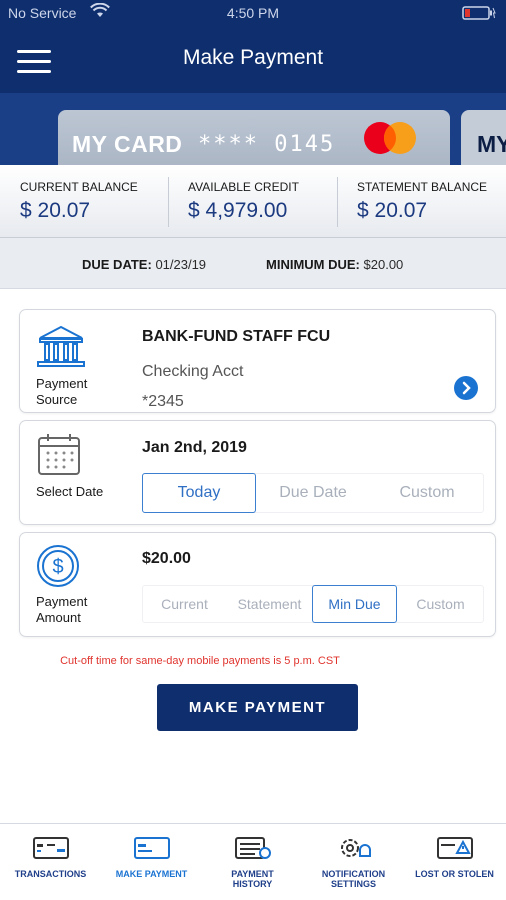  What do you see at coordinates (34, 71) in the screenshot?
I see `menu-line-icon` at bounding box center [34, 71].